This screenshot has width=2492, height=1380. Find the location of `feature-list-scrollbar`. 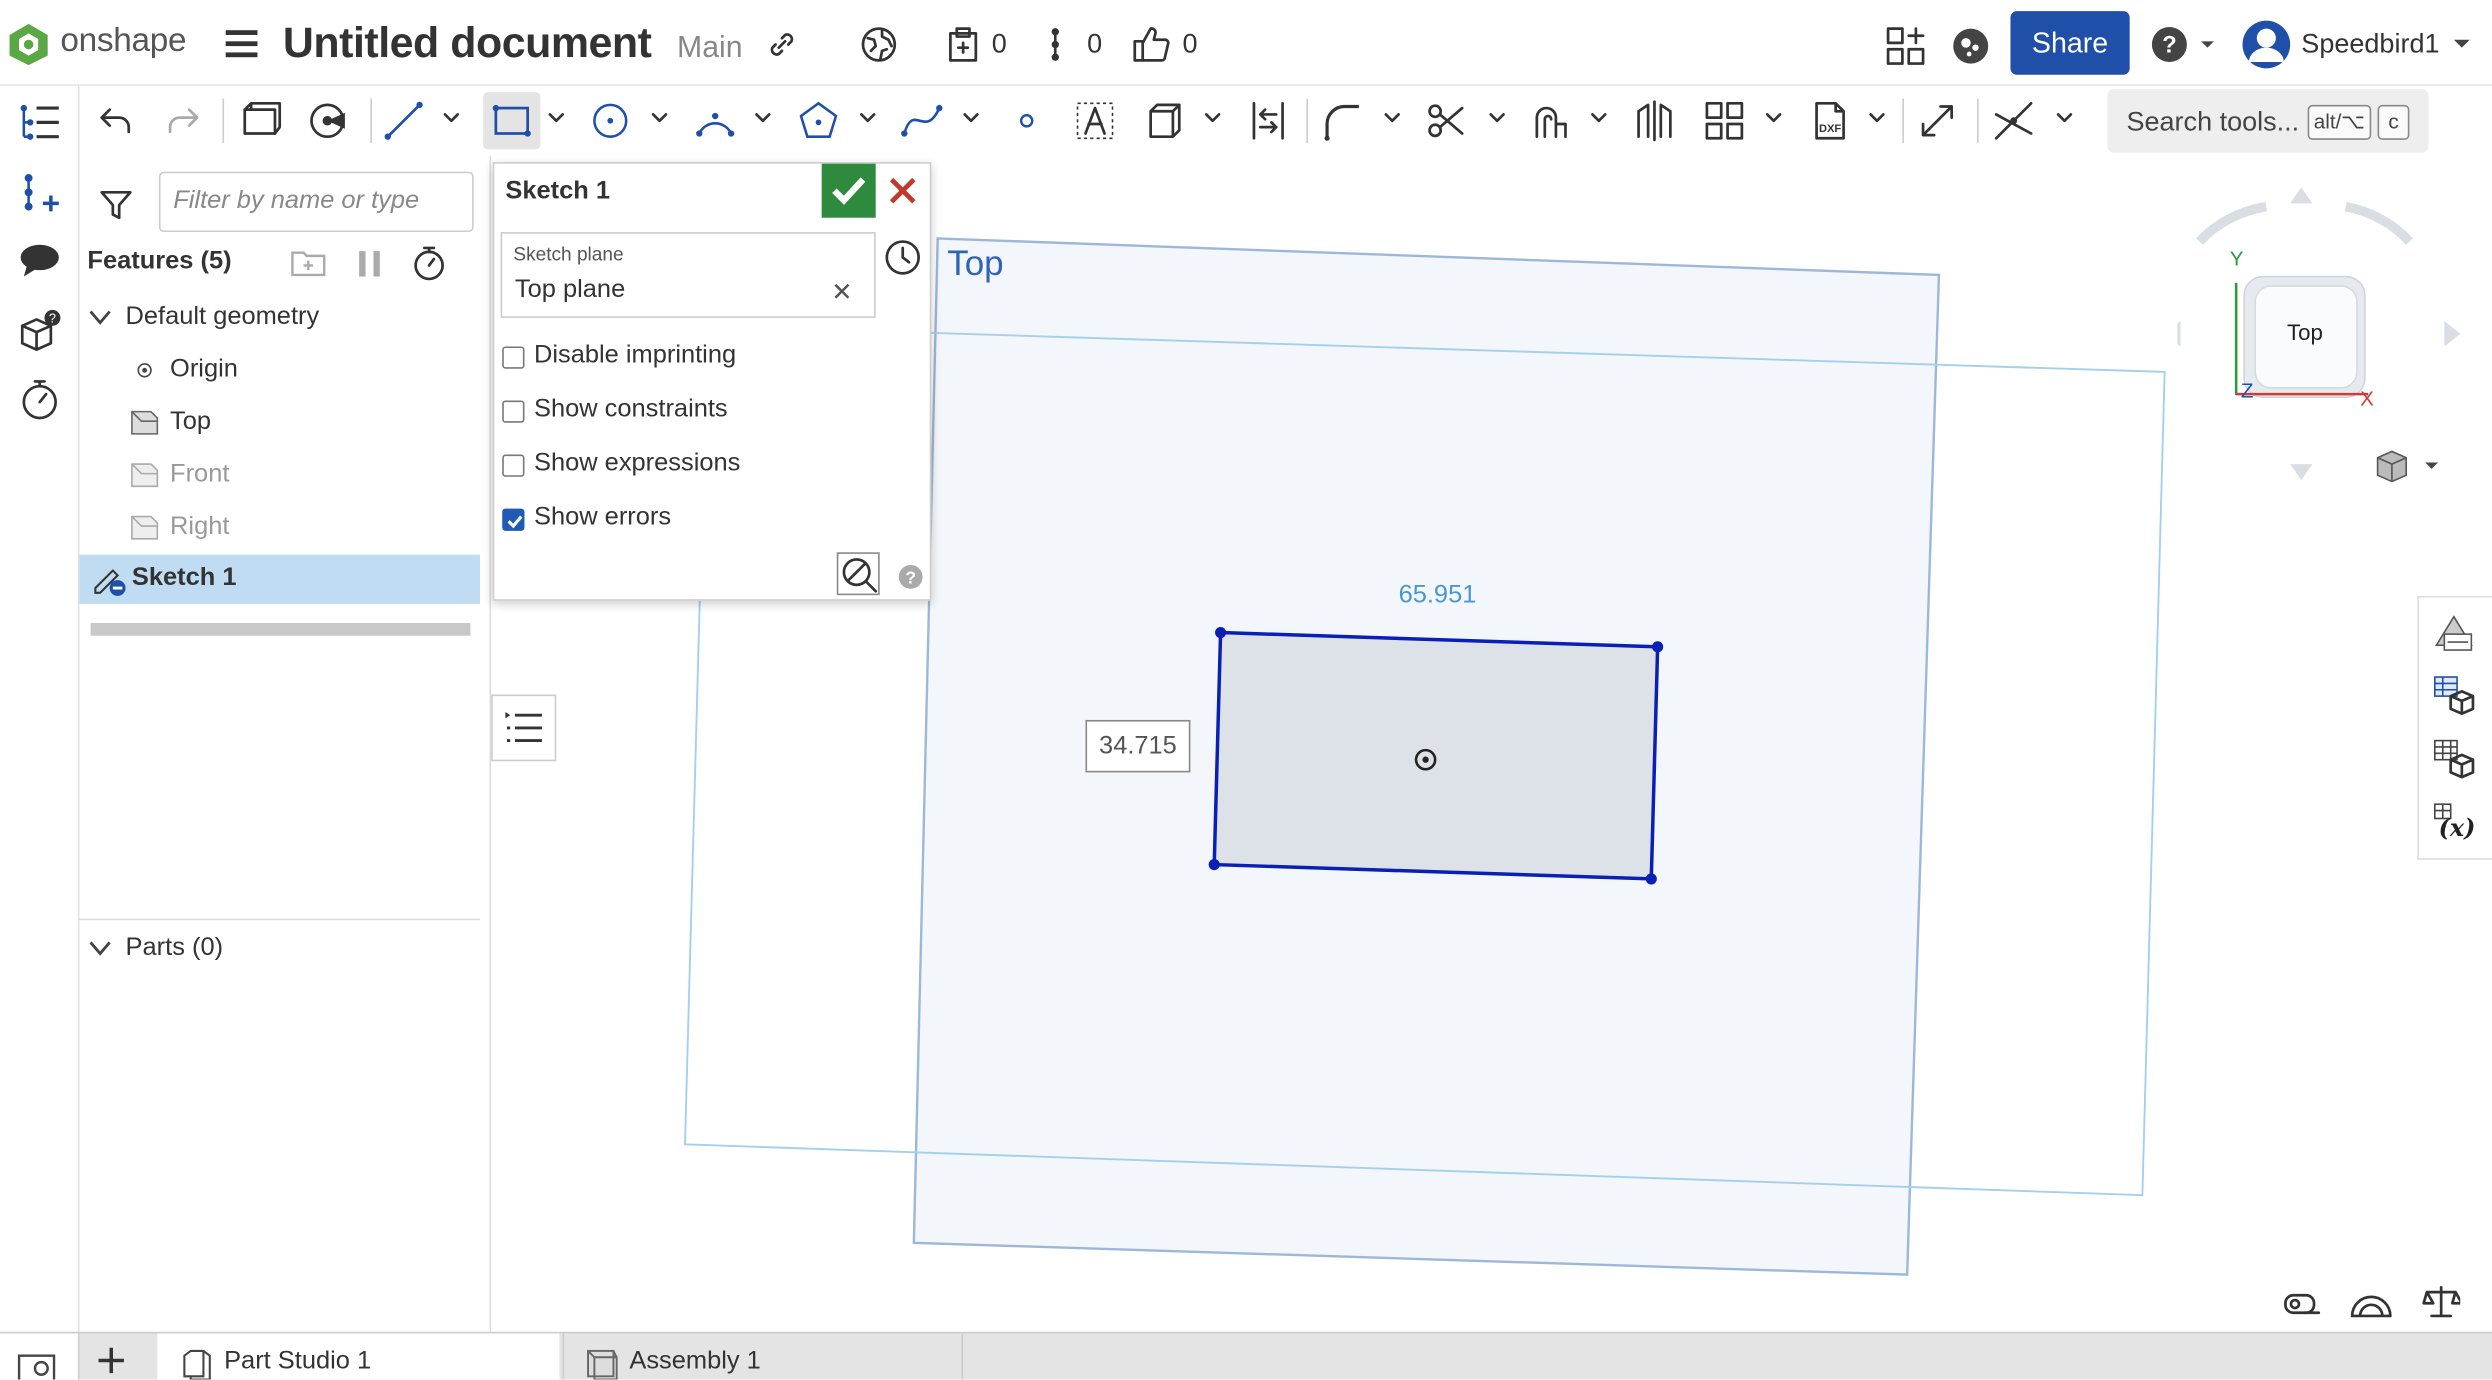

feature-list-scrollbar is located at coordinates (280, 629).